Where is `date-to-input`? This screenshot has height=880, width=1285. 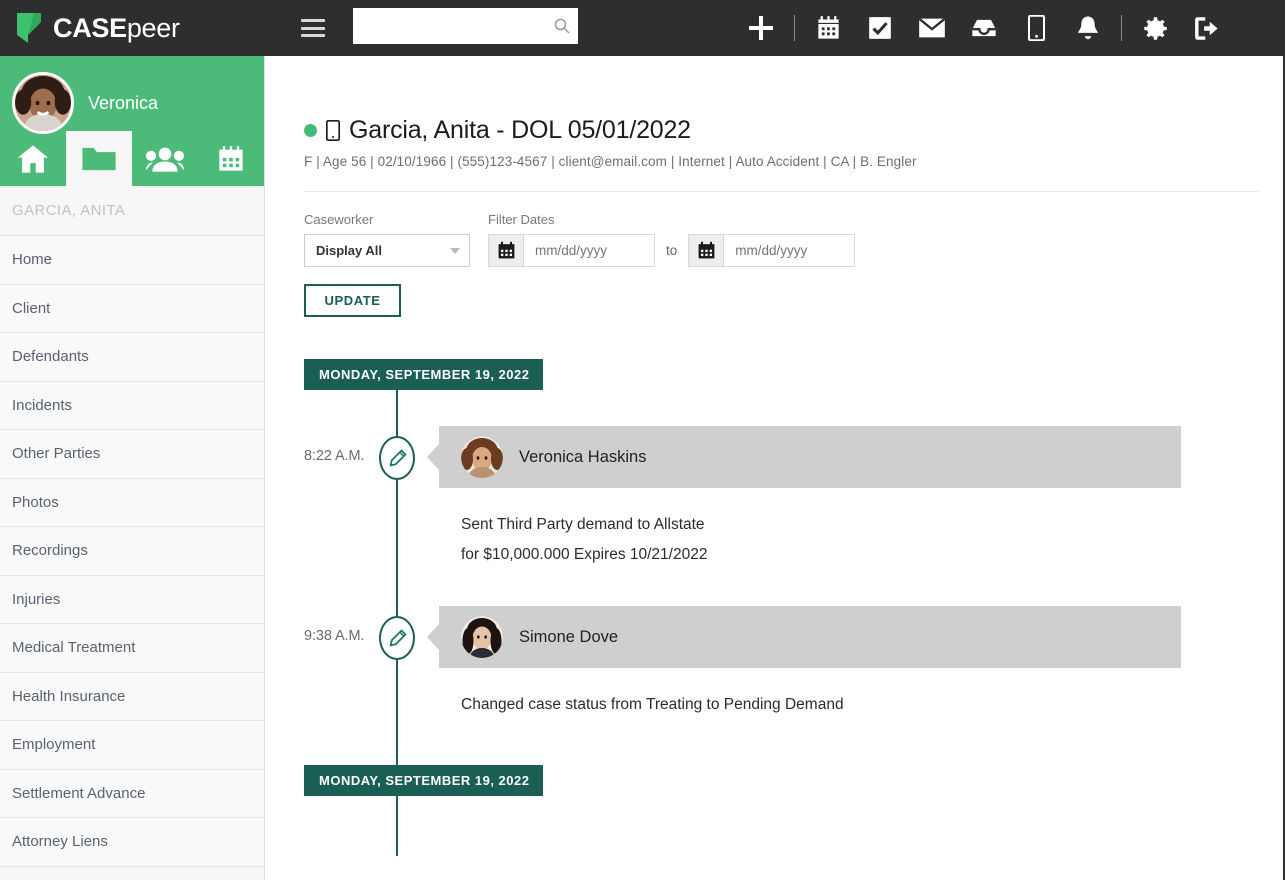
date-to-input is located at coordinates (789, 250).